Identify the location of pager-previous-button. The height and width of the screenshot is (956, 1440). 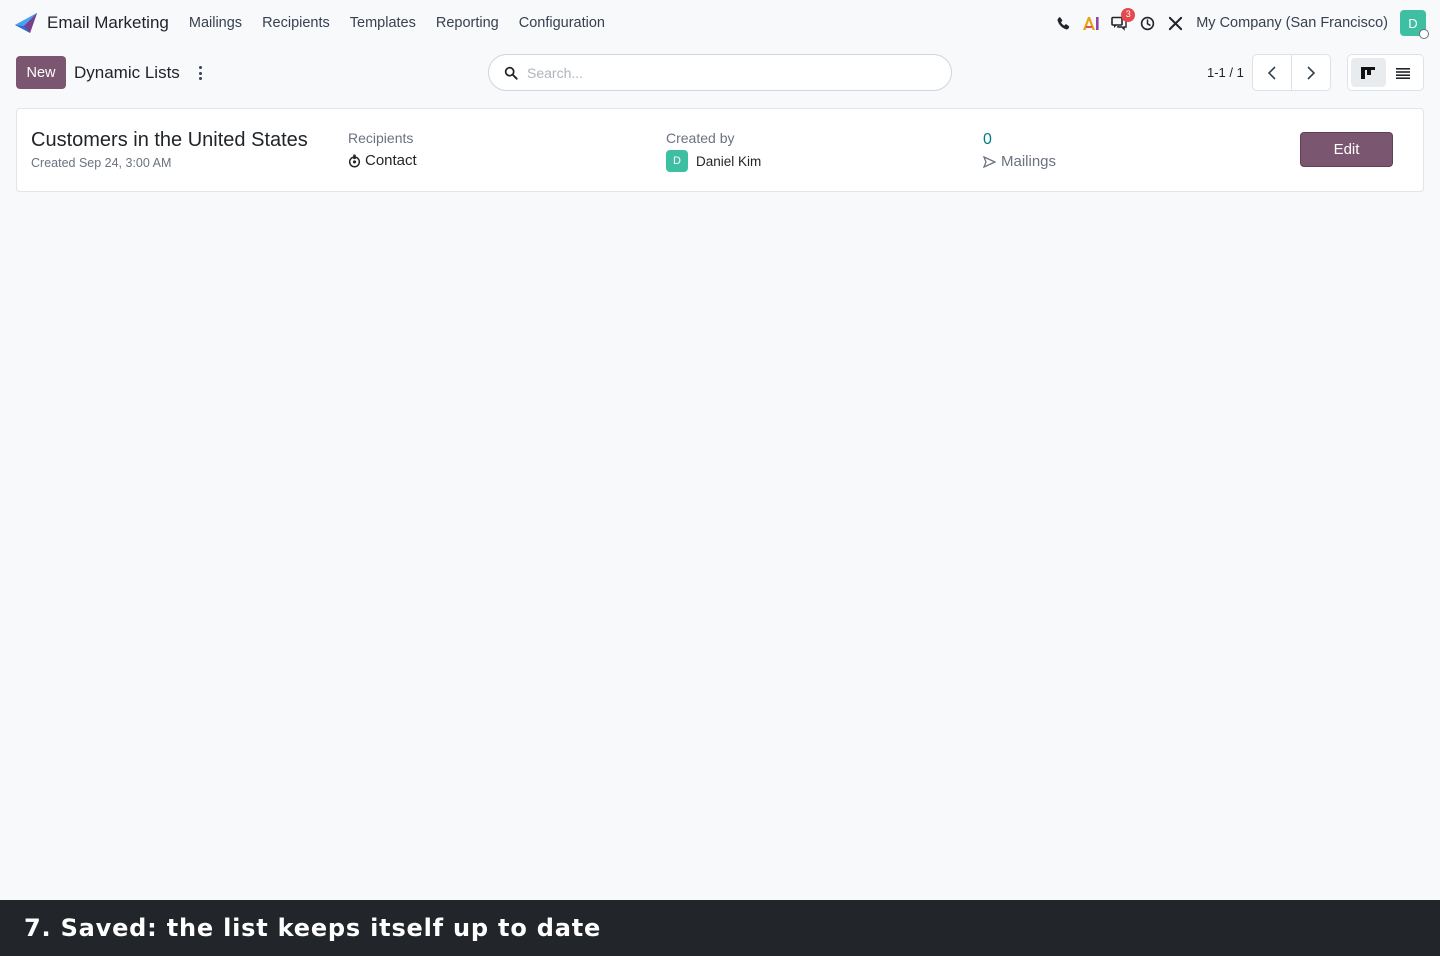
(1272, 72).